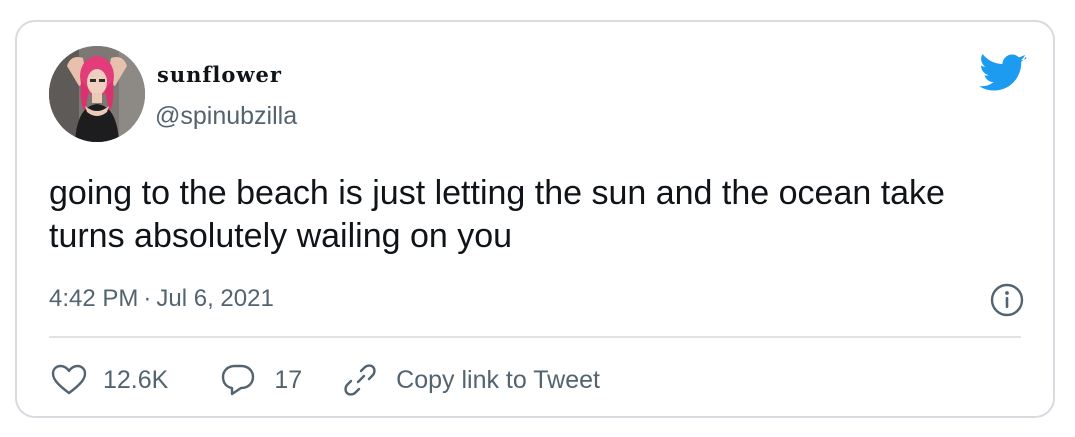 The height and width of the screenshot is (437, 1075). I want to click on tweet-date: Jul 6, 2021, so click(215, 298).